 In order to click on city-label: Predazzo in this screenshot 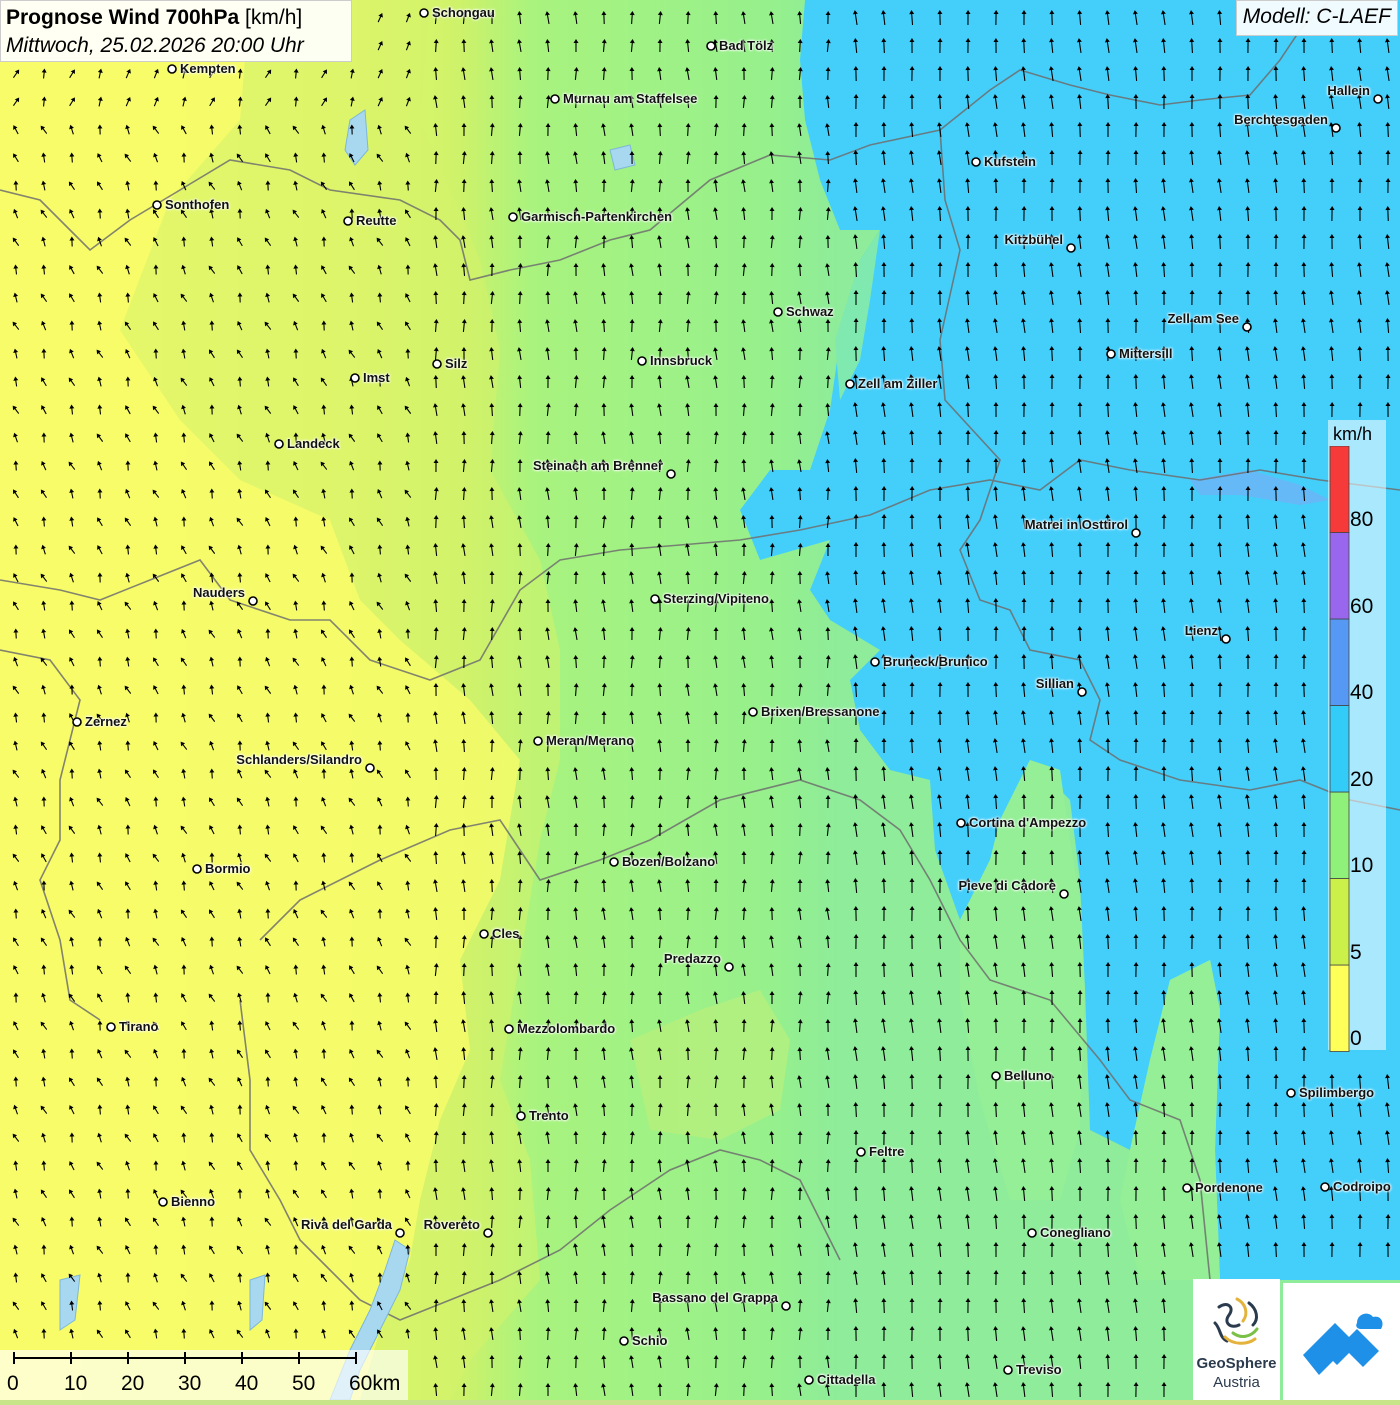, I will do `click(692, 958)`.